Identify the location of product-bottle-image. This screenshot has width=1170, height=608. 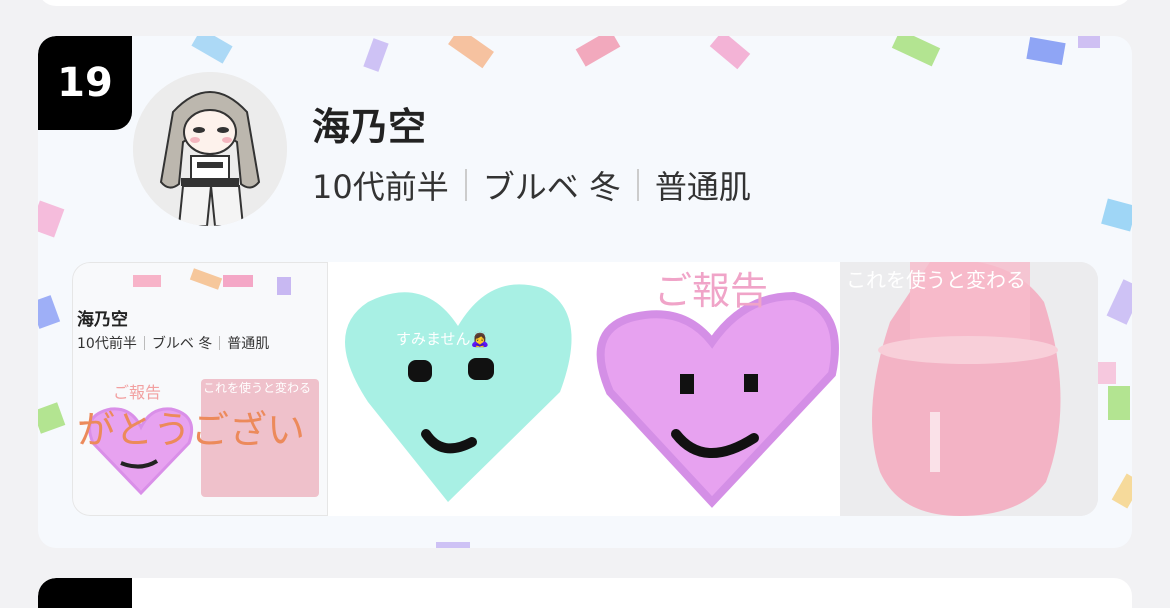
(969, 389).